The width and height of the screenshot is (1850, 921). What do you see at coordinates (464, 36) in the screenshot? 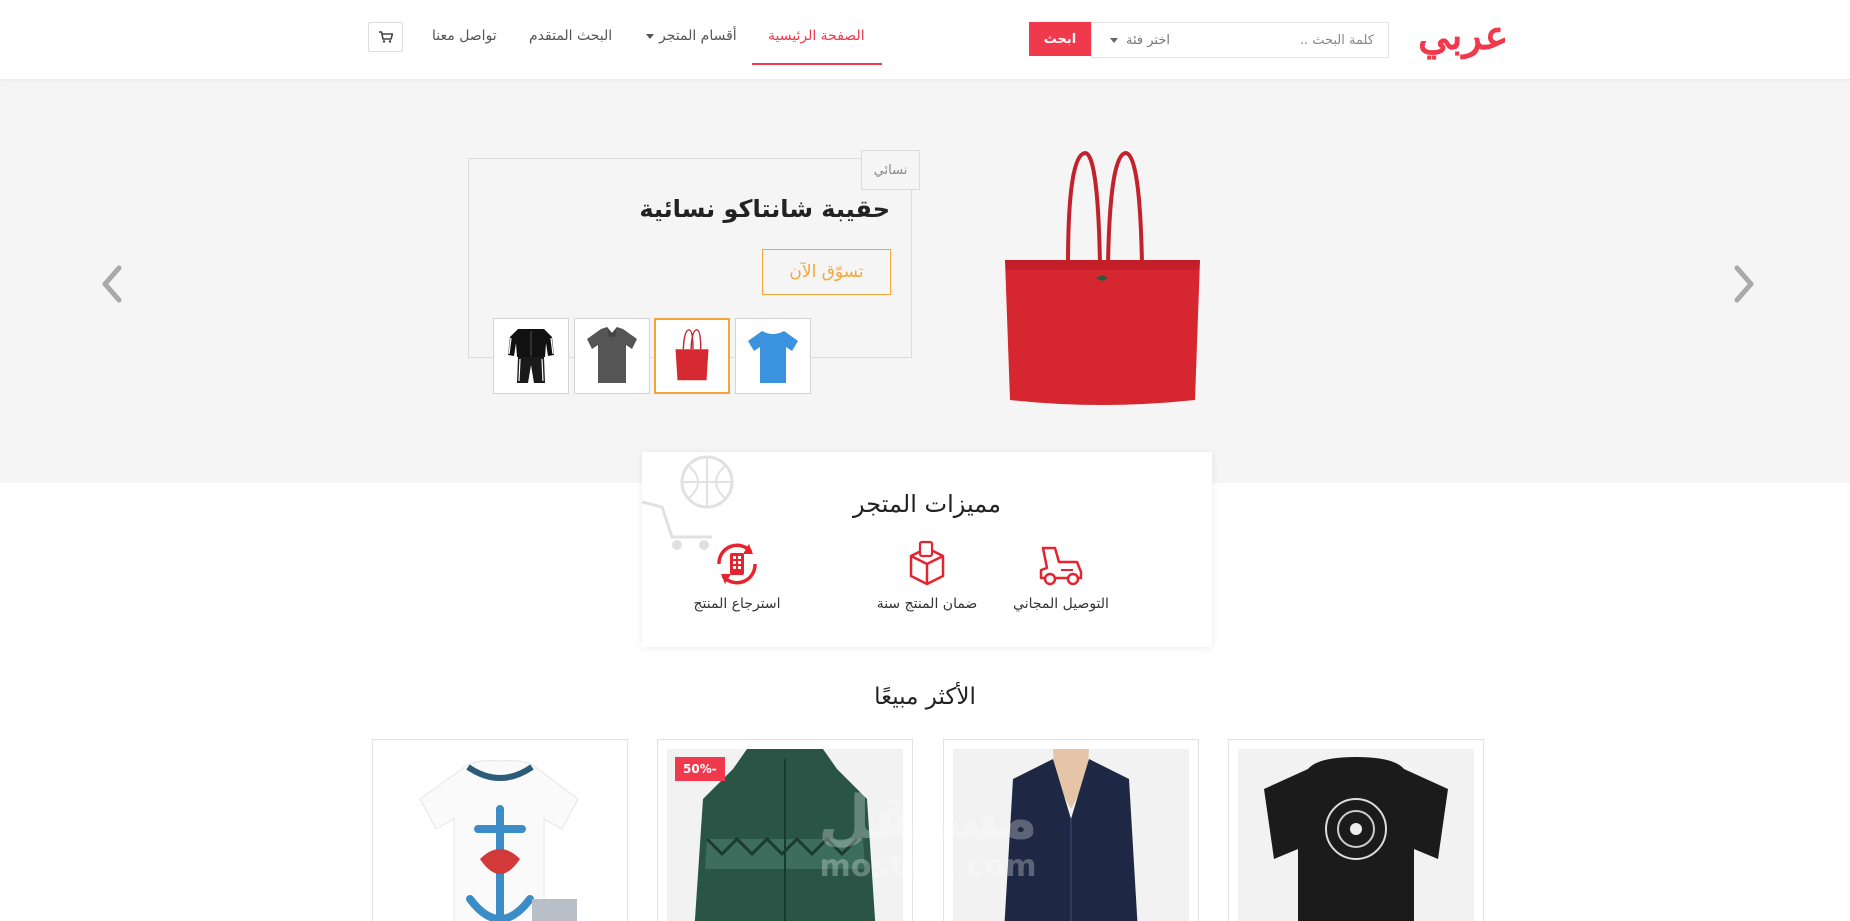
I see `nav-contact: تواصل معنا` at bounding box center [464, 36].